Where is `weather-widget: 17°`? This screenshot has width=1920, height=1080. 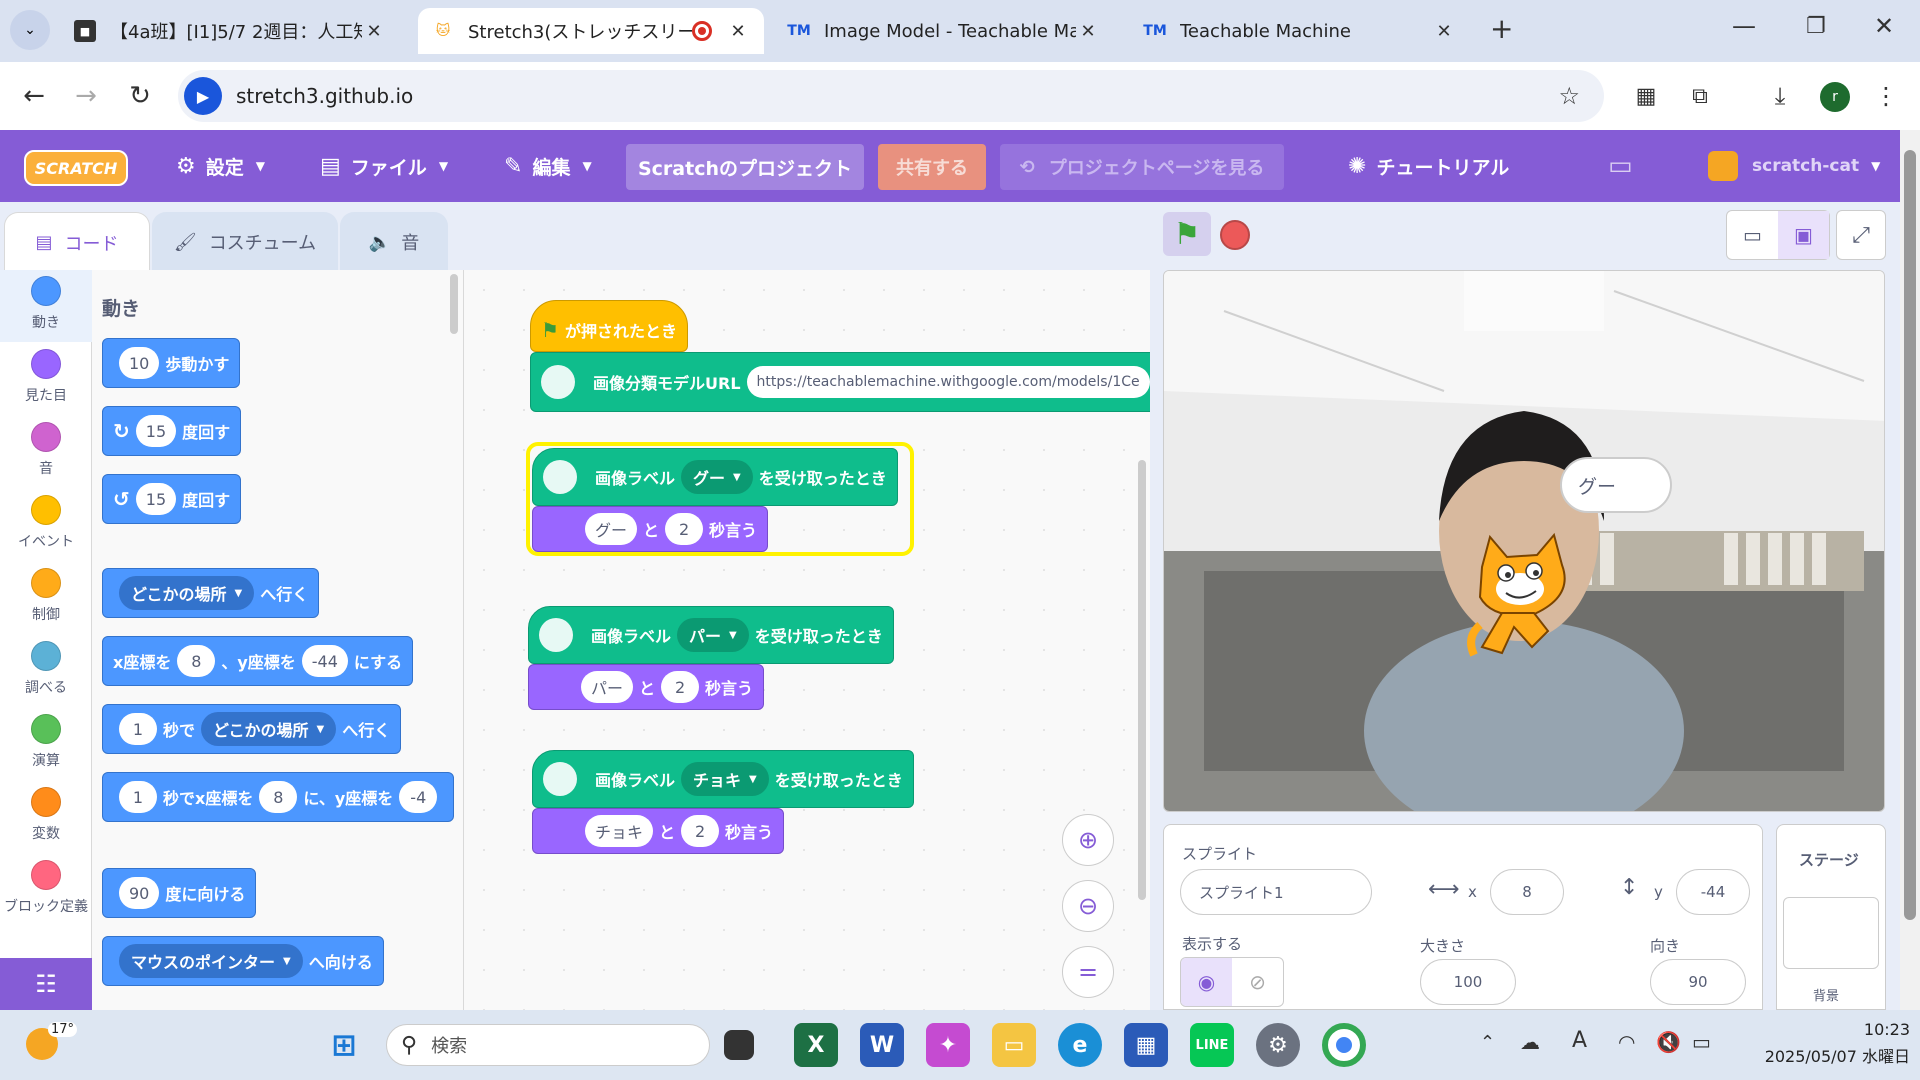
weather-widget: 17° is located at coordinates (61, 1044).